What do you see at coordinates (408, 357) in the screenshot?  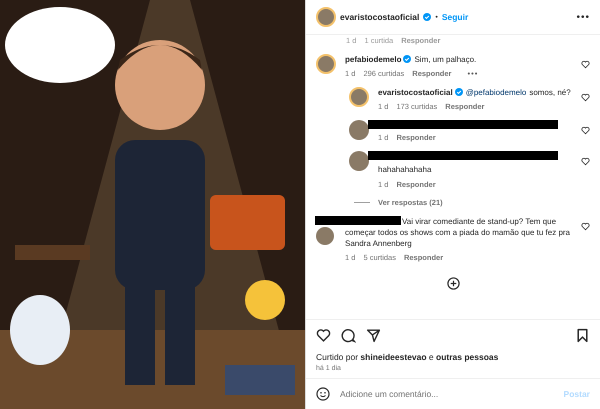 I see `likes-text: Curtido por shineideestevao e outras pessoas` at bounding box center [408, 357].